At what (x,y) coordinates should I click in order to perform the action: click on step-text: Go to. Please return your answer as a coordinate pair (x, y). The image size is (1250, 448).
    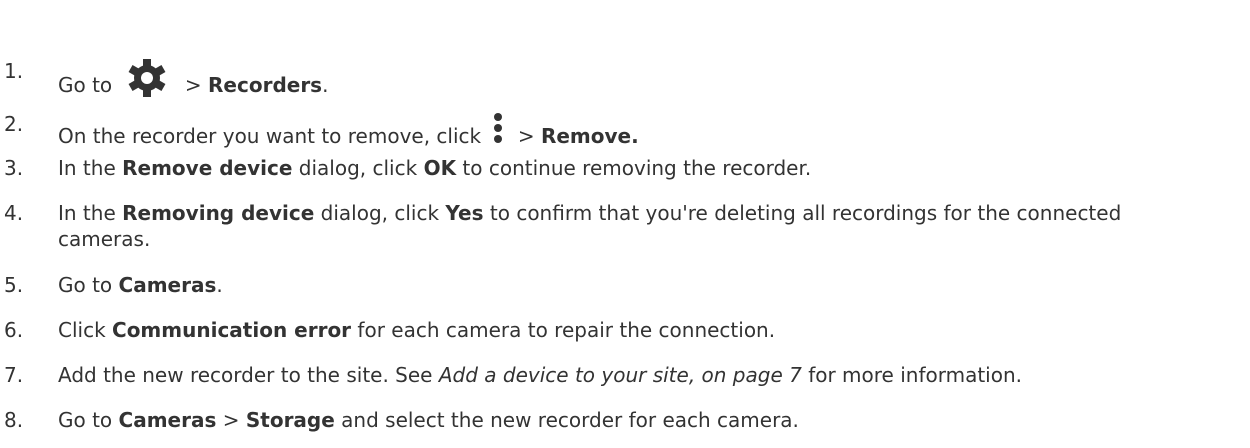
    Looking at the image, I should click on (85, 85).